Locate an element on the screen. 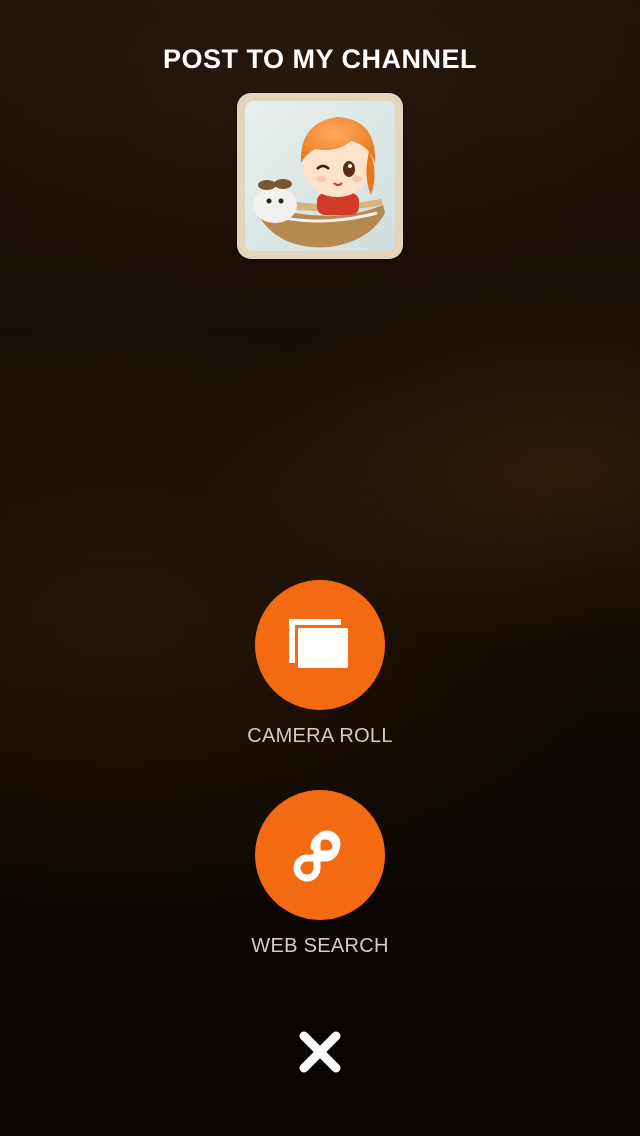 The height and width of the screenshot is (1136, 640). close-icon is located at coordinates (320, 1052).